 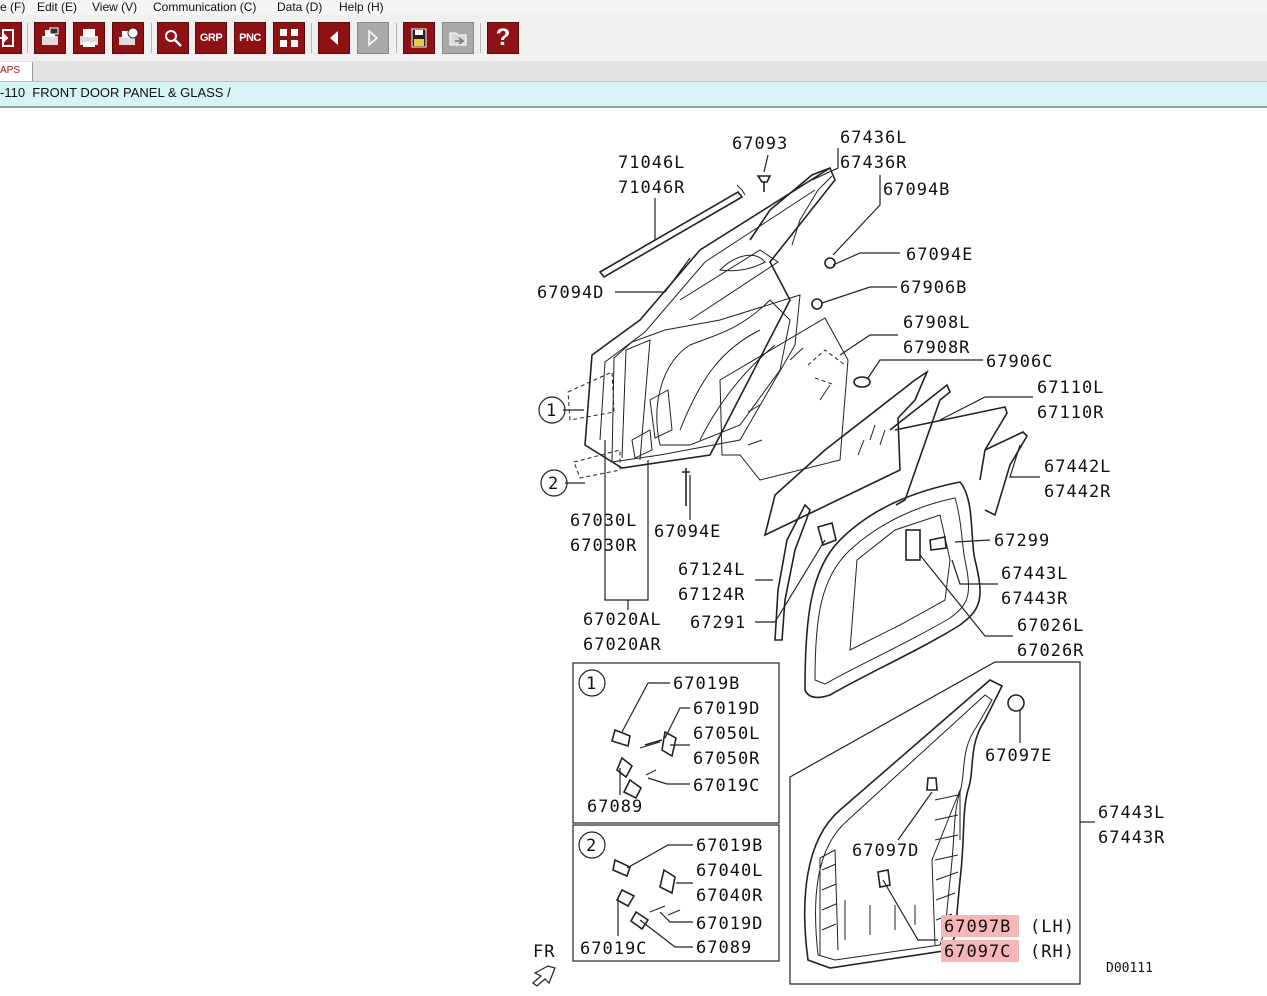 What do you see at coordinates (916, 190) in the screenshot?
I see `part-label: 67094B` at bounding box center [916, 190].